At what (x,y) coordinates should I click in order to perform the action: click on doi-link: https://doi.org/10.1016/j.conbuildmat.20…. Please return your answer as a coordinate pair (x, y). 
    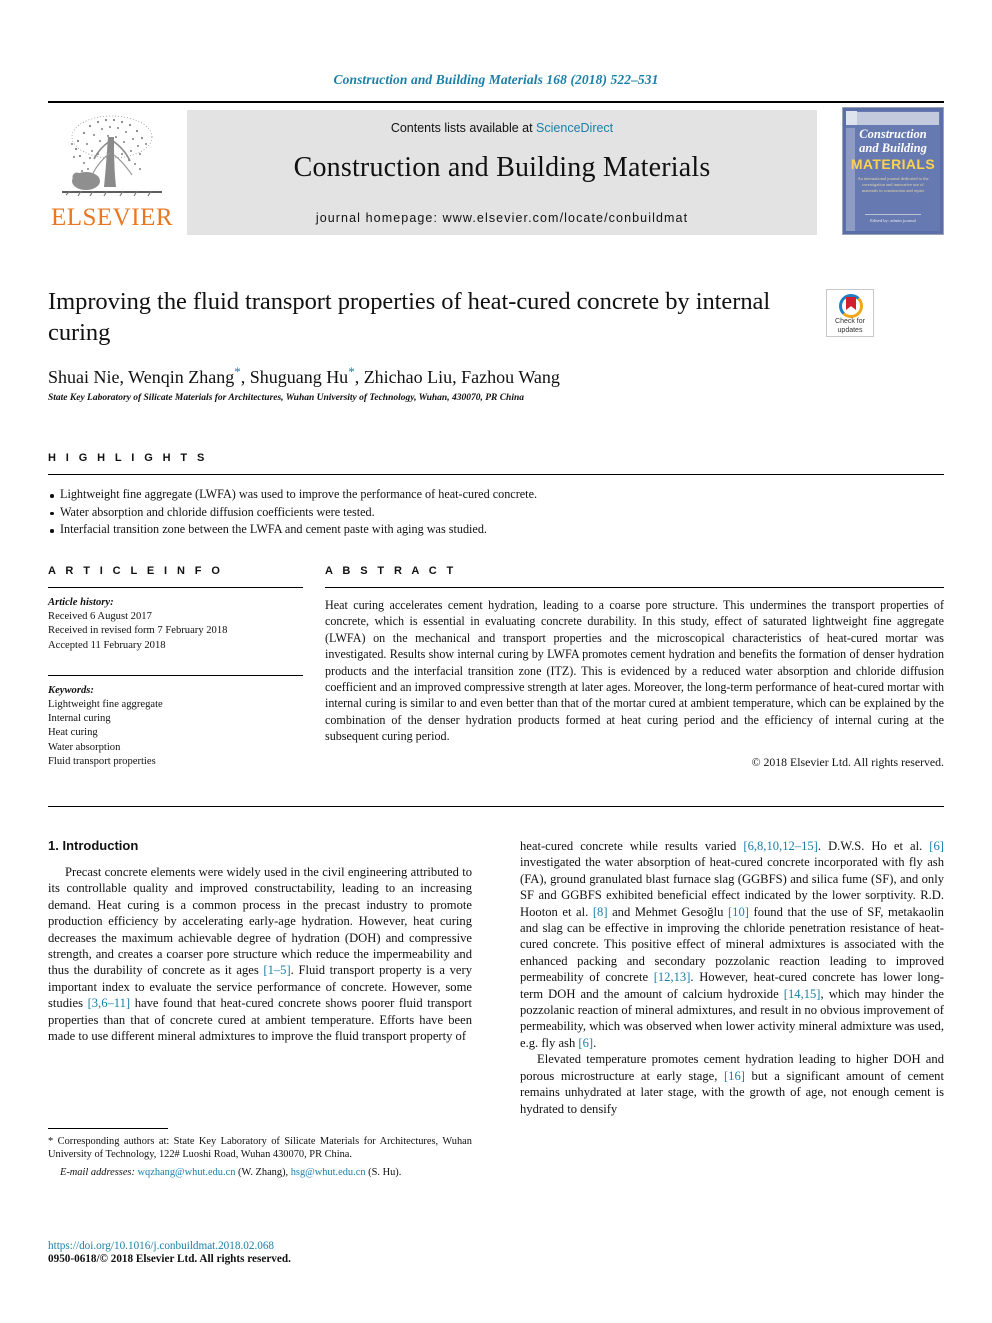
    Looking at the image, I should click on (260, 1246).